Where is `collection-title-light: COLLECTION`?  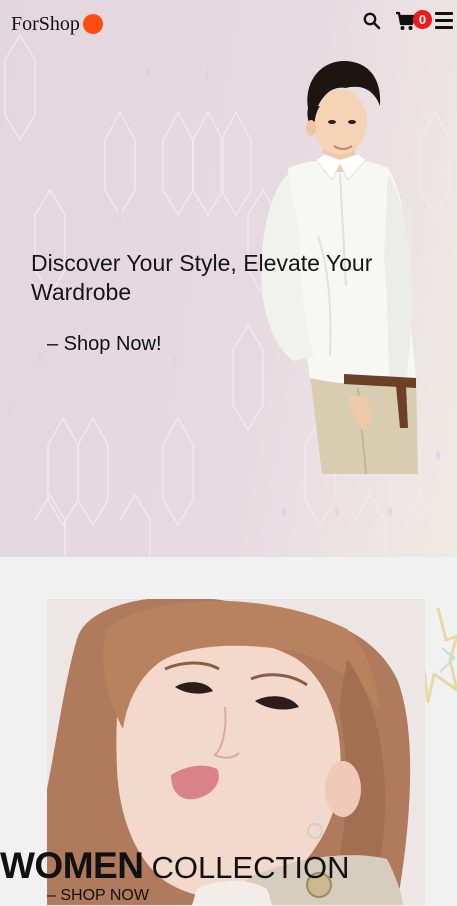
collection-title-light: COLLECTION is located at coordinates (250, 867).